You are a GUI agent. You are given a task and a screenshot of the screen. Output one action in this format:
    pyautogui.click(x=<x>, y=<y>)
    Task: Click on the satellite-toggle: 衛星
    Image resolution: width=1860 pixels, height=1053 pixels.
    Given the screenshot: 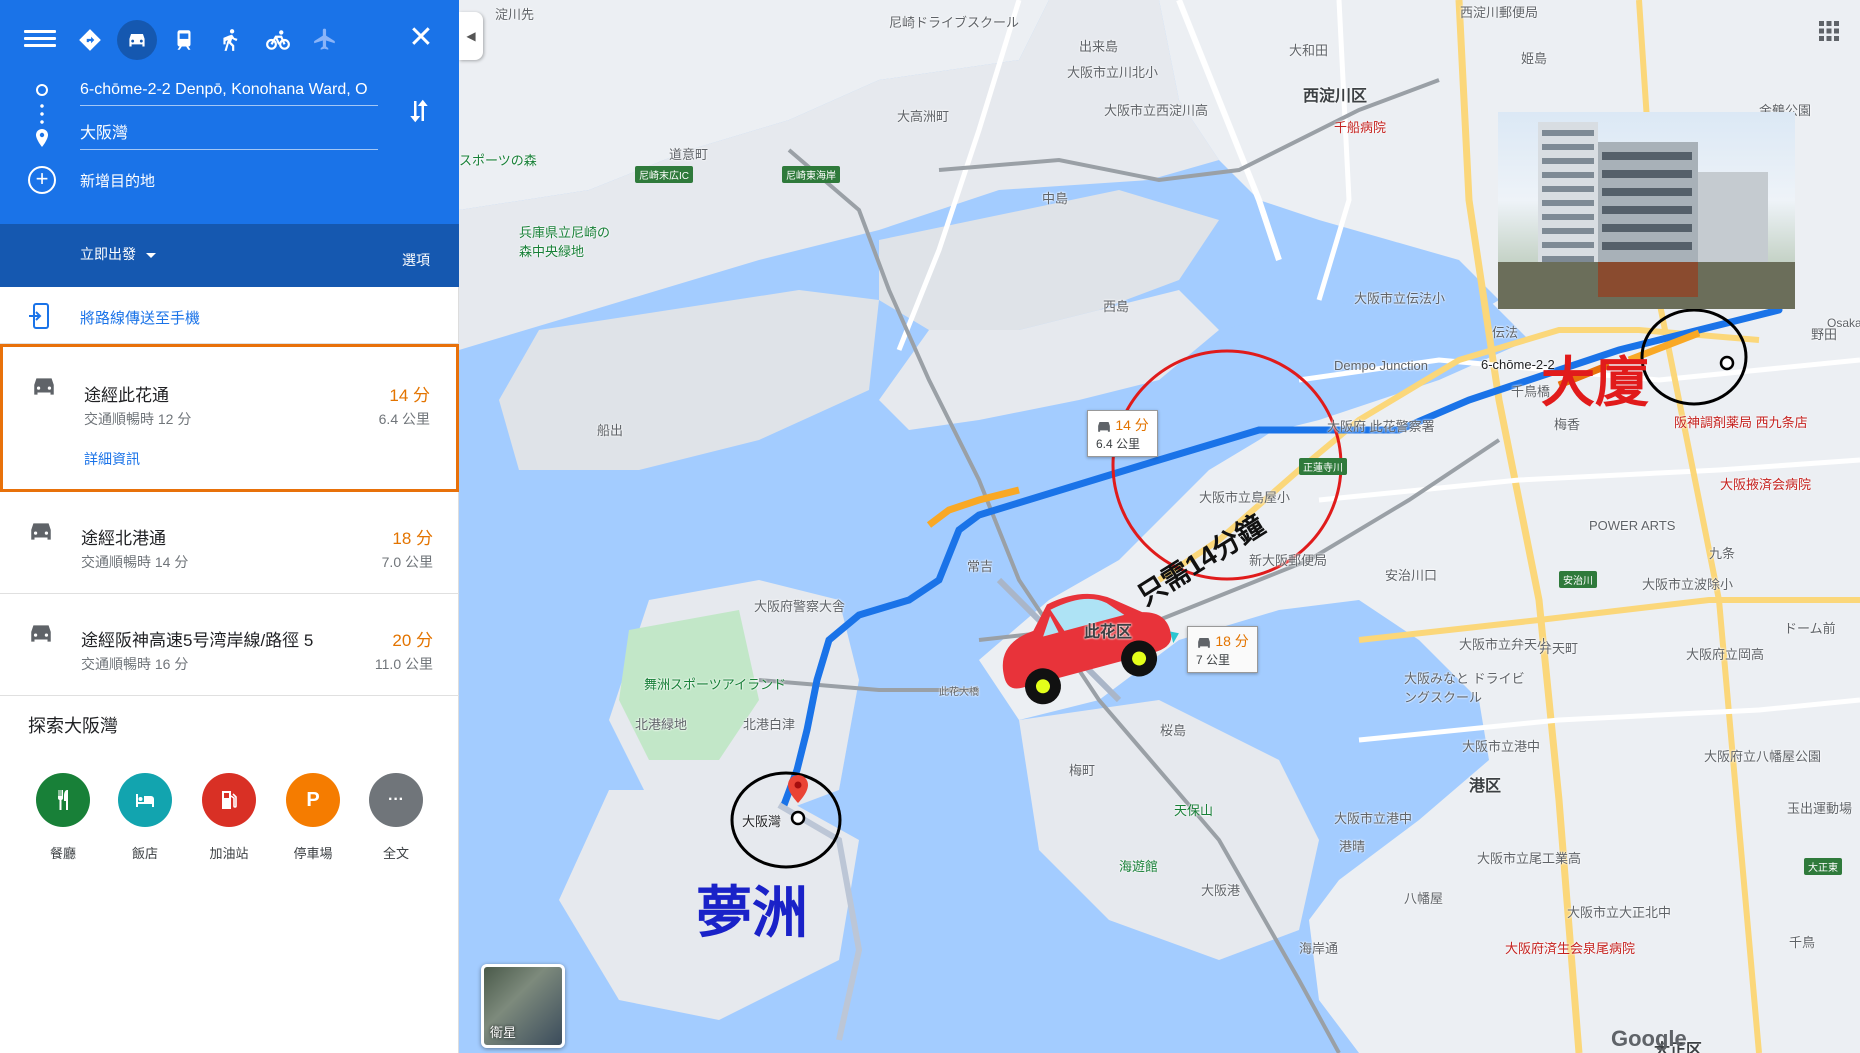 What is the action you would take?
    pyautogui.click(x=523, y=1006)
    